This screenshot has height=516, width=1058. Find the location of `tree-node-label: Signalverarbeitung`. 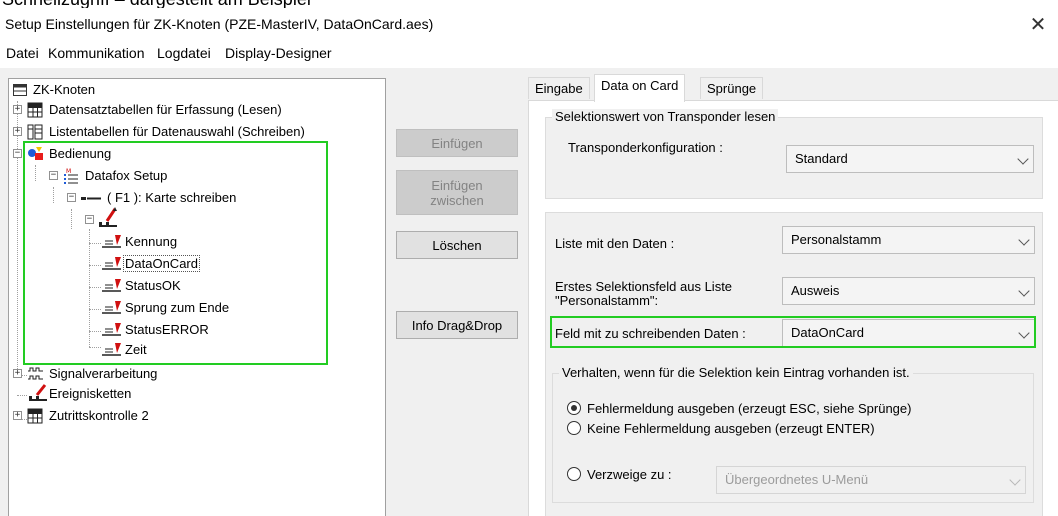

tree-node-label: Signalverarbeitung is located at coordinates (103, 373).